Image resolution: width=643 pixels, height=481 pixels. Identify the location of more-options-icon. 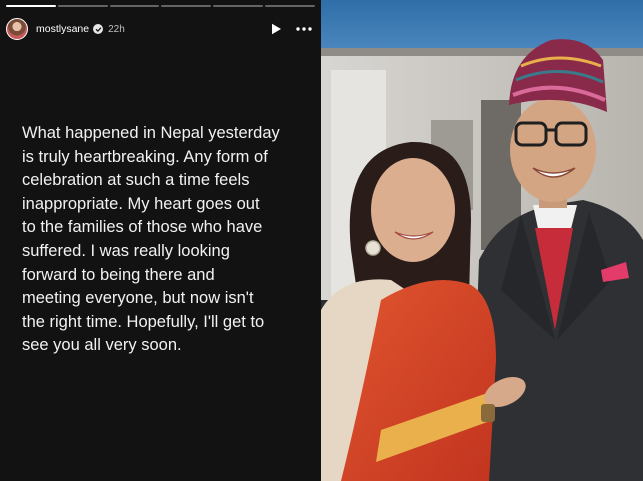
(304, 29).